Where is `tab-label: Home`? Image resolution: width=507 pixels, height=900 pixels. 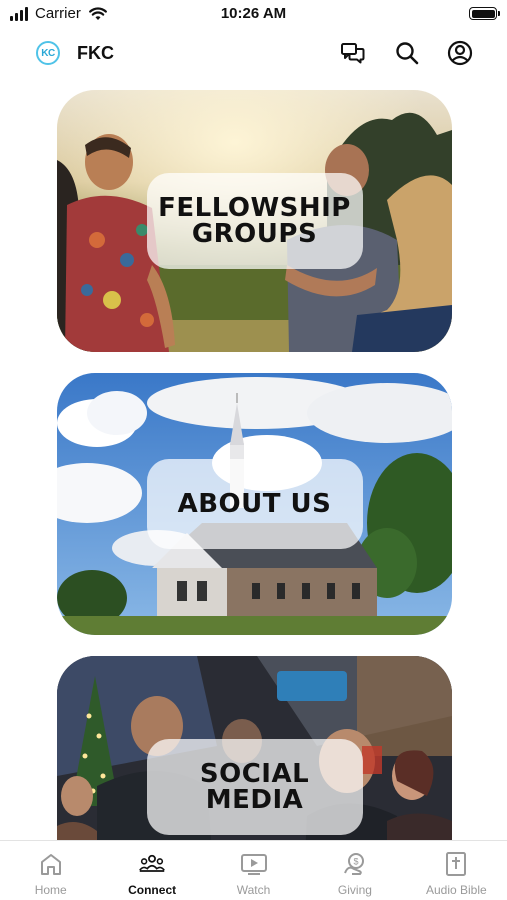 tab-label: Home is located at coordinates (50, 890).